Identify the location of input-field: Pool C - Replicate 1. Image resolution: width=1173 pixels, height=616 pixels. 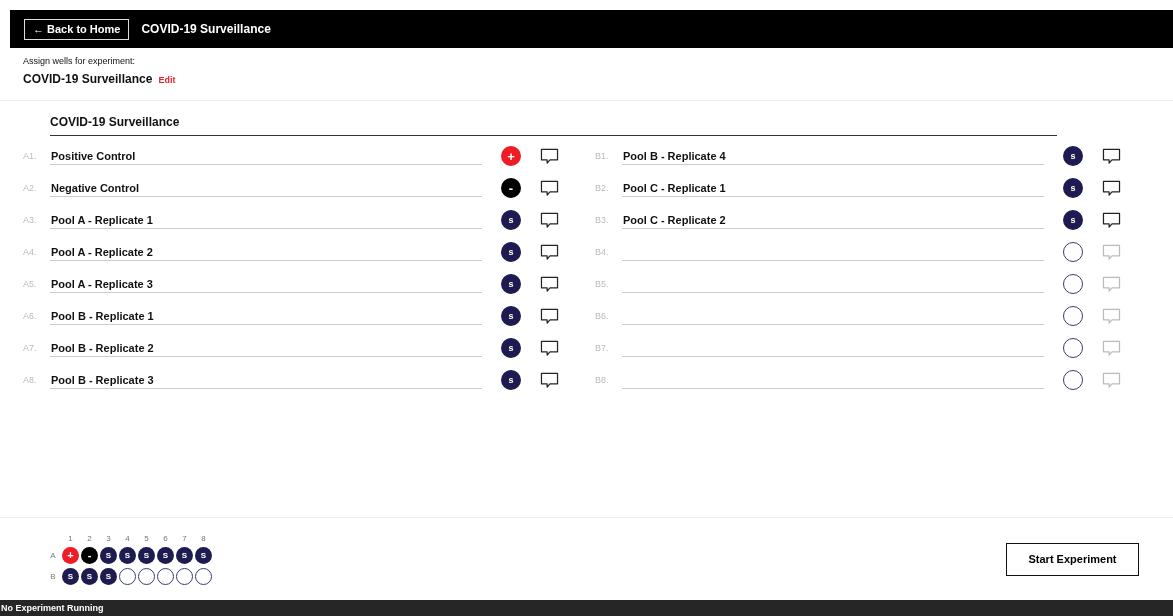
(833, 188).